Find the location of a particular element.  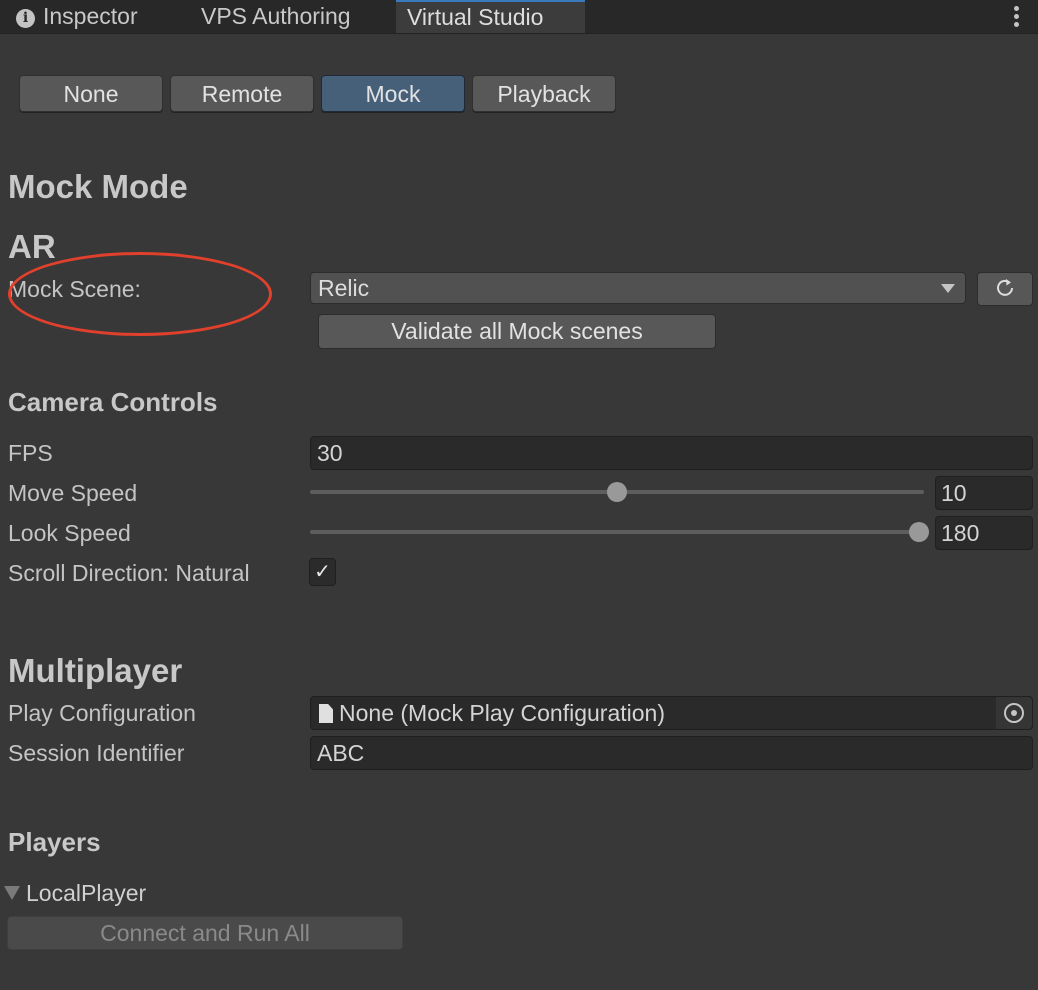

tab-inspector: i Inspector is located at coordinates (77, 16).